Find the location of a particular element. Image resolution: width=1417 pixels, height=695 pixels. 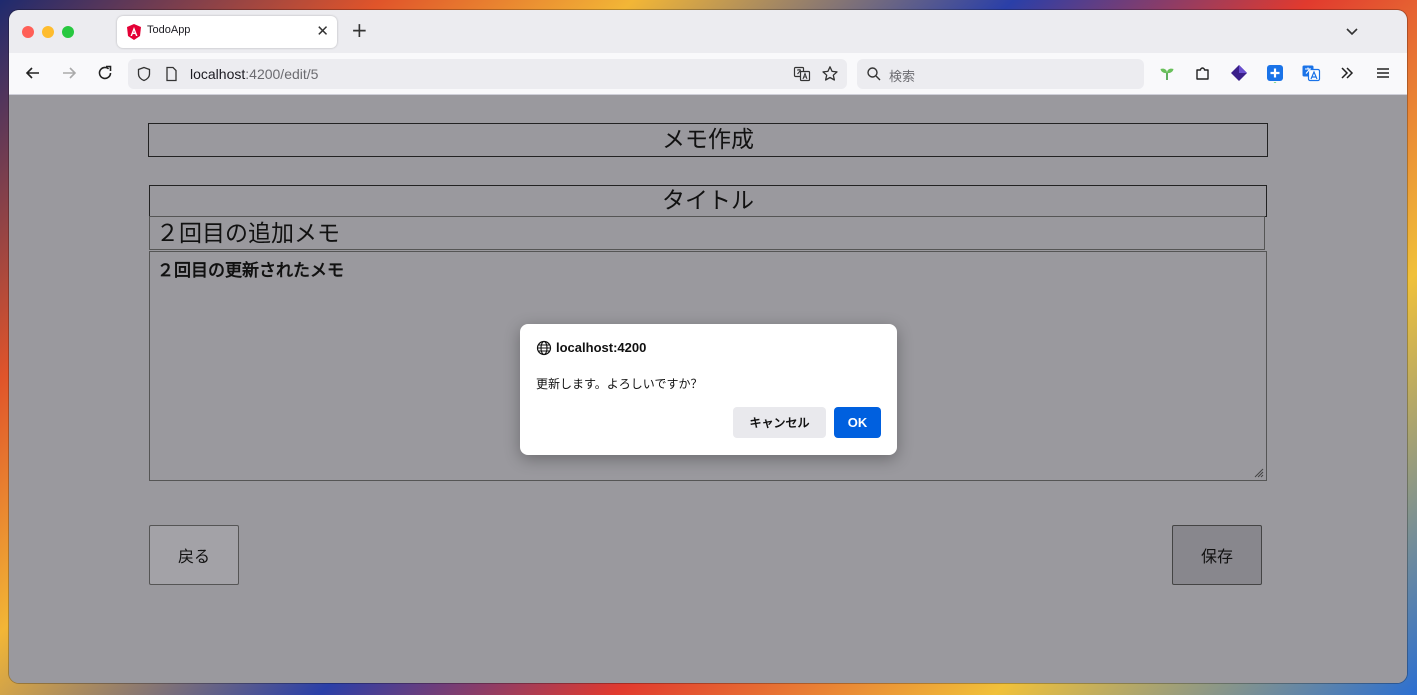

navigation-toolbar: localhost:4200/edit/5 検索 is located at coordinates (708, 74).